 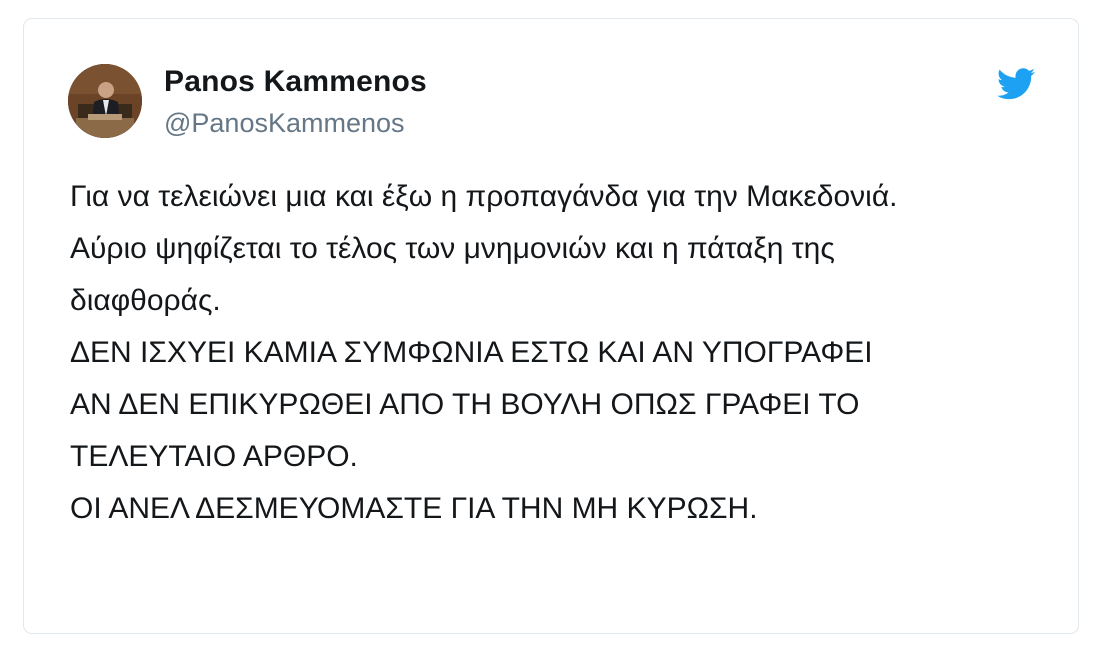 What do you see at coordinates (1016, 84) in the screenshot?
I see `twitter-bird-icon` at bounding box center [1016, 84].